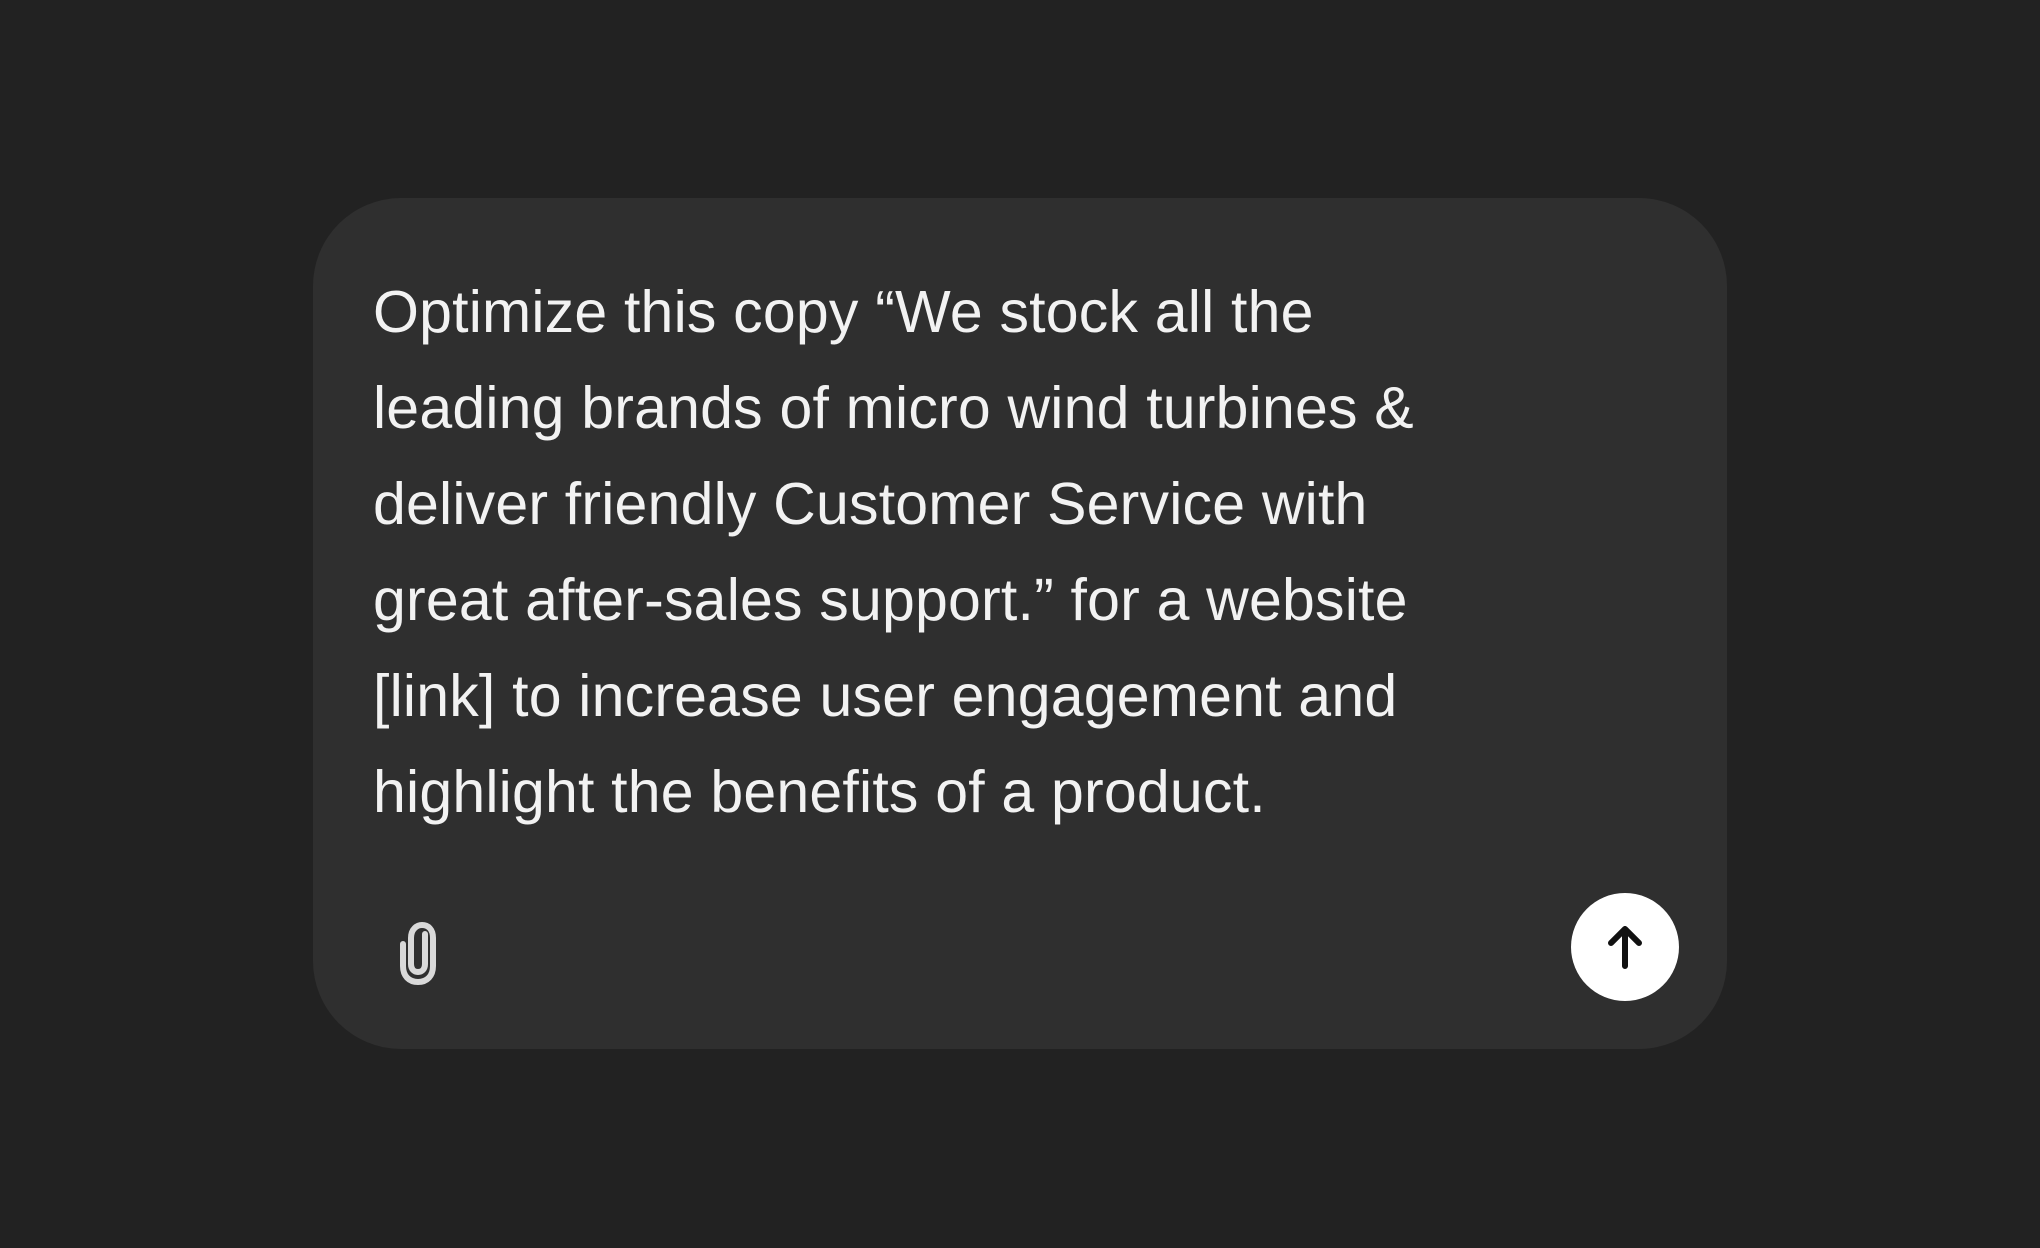 The height and width of the screenshot is (1248, 2040). I want to click on prompt-line: Optimize this copy “We stock all the, so click(843, 312).